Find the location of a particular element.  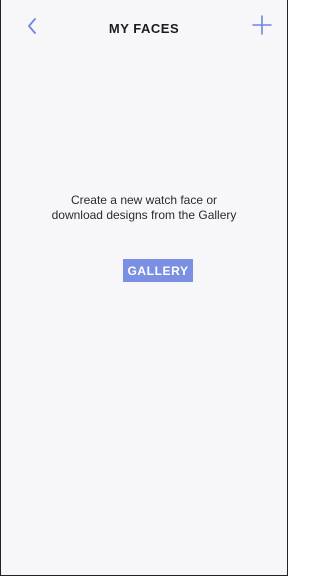

empty-state-line-2: download designs from the Gallery is located at coordinates (144, 215).